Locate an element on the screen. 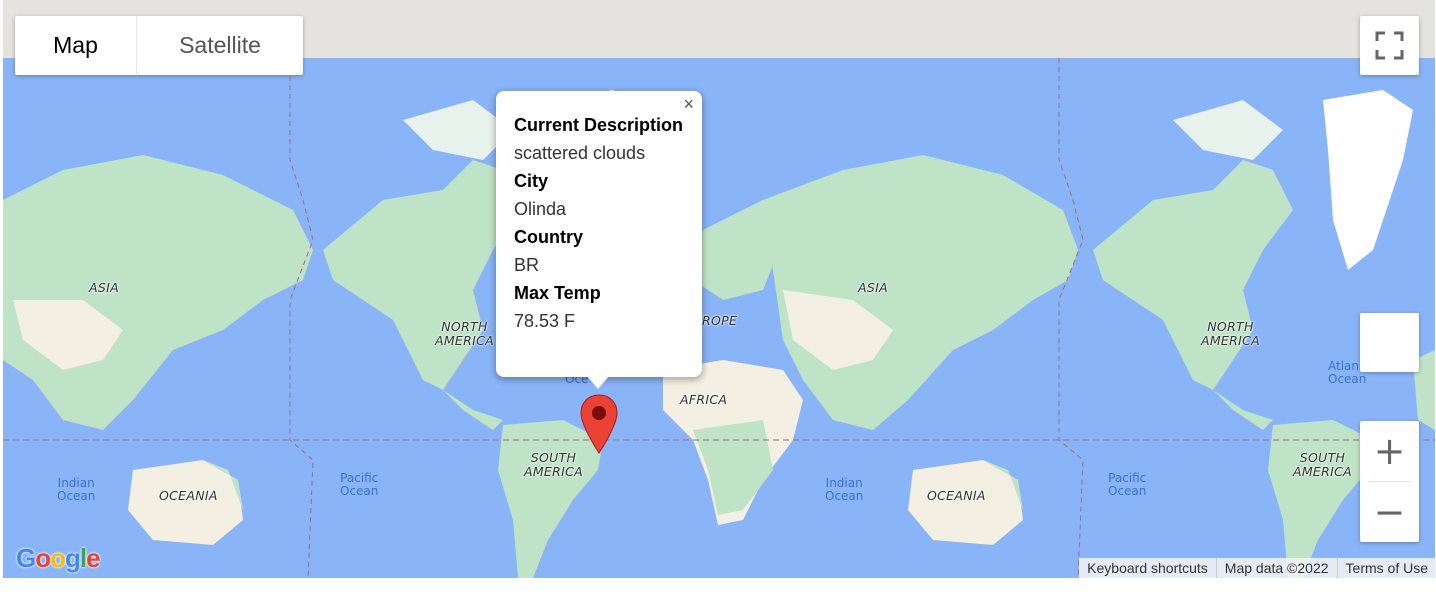 The image size is (1436, 597). fullscreen-icon is located at coordinates (1389, 45).